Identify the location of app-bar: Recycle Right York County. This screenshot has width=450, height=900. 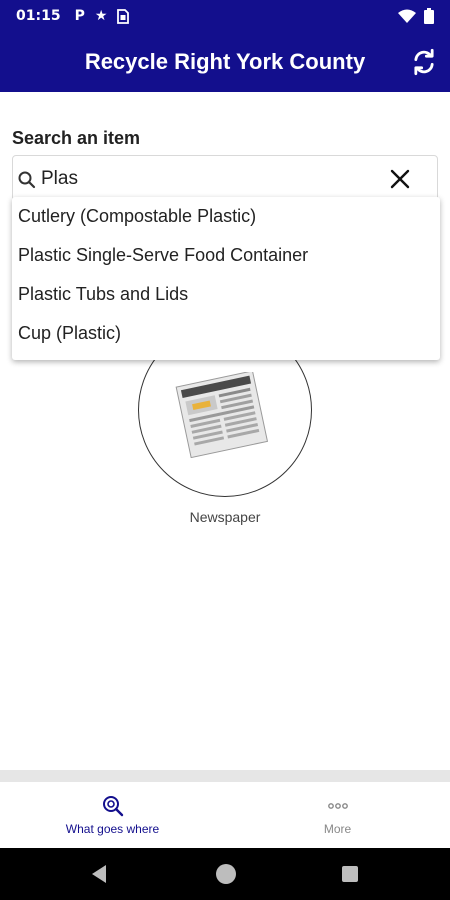
(225, 62).